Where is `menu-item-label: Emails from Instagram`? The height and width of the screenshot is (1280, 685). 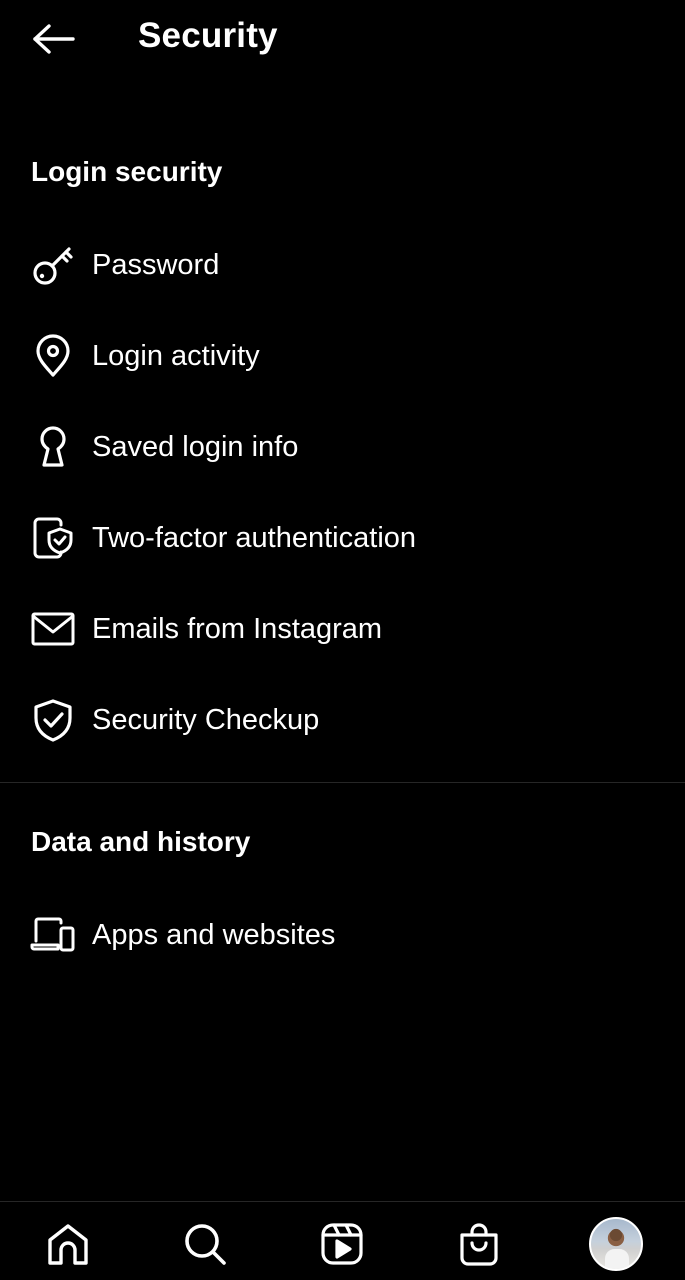 menu-item-label: Emails from Instagram is located at coordinates (237, 629).